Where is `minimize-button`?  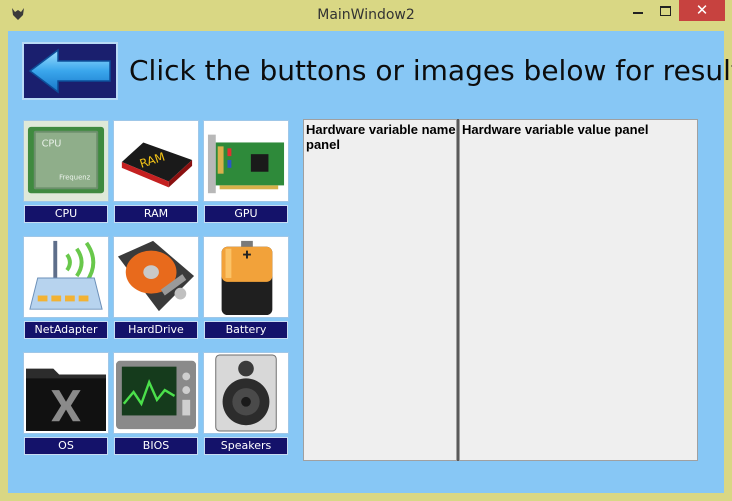
minimize-button is located at coordinates (638, 10).